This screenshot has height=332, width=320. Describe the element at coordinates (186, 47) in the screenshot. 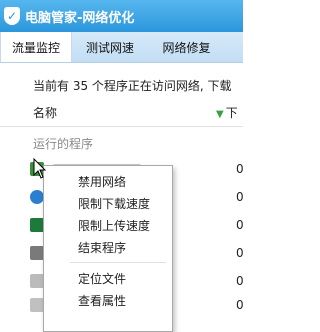

I see `tab-network-repair: 网络修复` at that location.